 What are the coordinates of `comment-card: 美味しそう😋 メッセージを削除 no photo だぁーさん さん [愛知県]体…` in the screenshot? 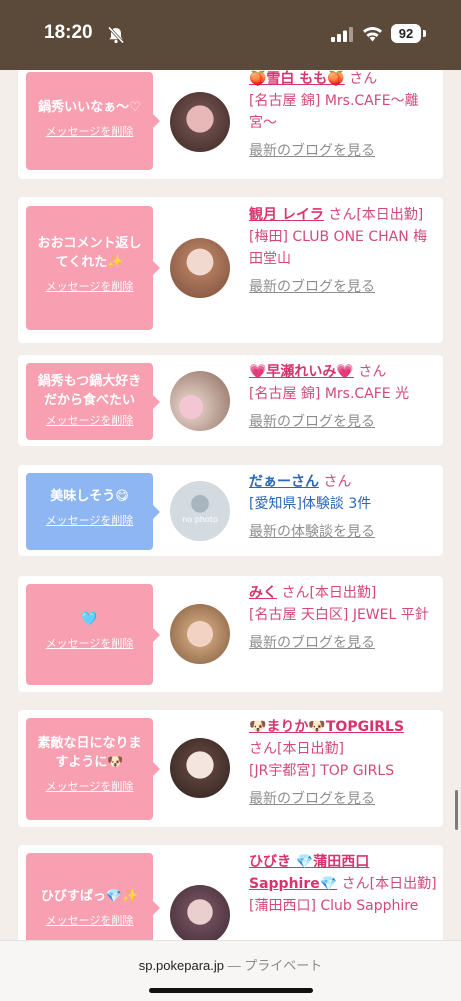 It's located at (230, 510).